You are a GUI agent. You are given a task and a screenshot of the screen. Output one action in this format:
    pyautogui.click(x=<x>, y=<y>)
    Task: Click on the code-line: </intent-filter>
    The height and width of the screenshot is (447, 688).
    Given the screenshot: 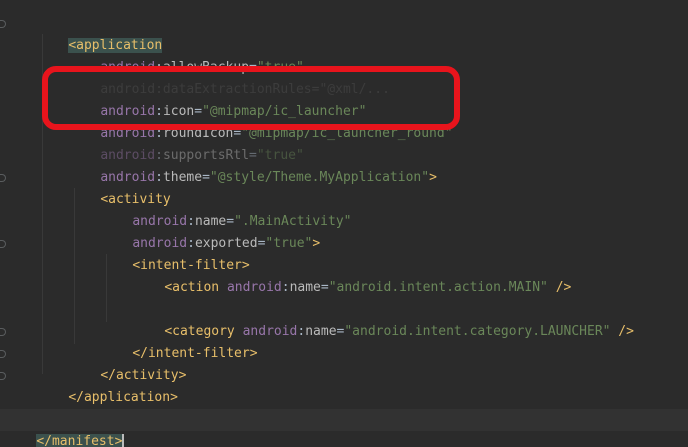 What is the action you would take?
    pyautogui.click(x=344, y=341)
    